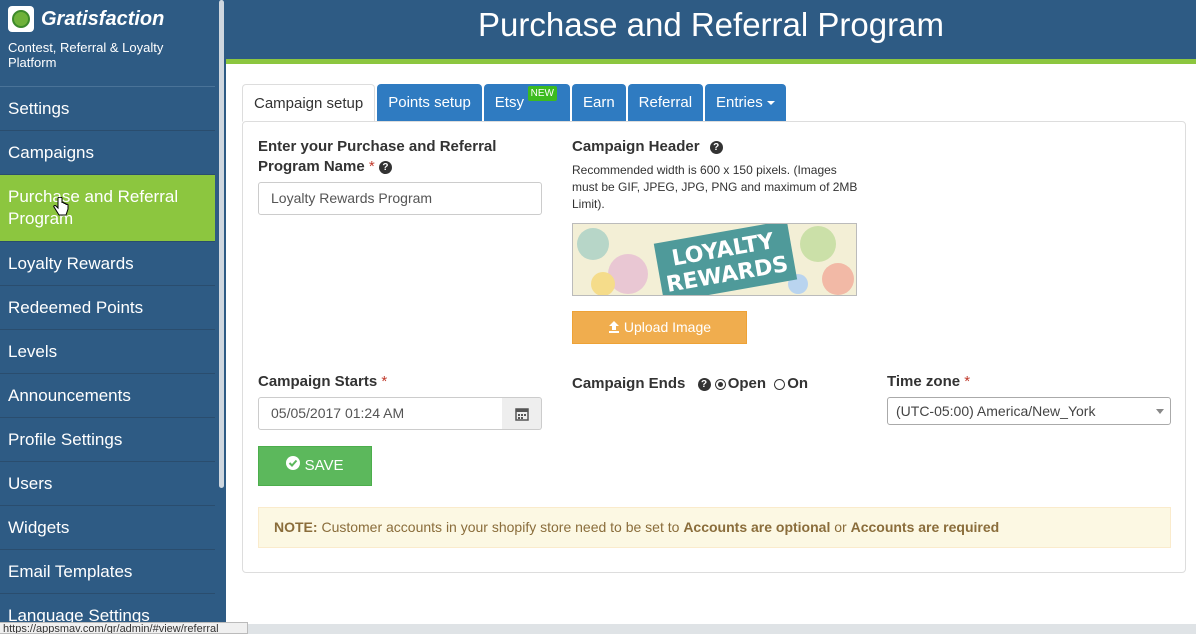  Describe the element at coordinates (222, 317) in the screenshot. I see `sidebar-scrollbar` at that location.